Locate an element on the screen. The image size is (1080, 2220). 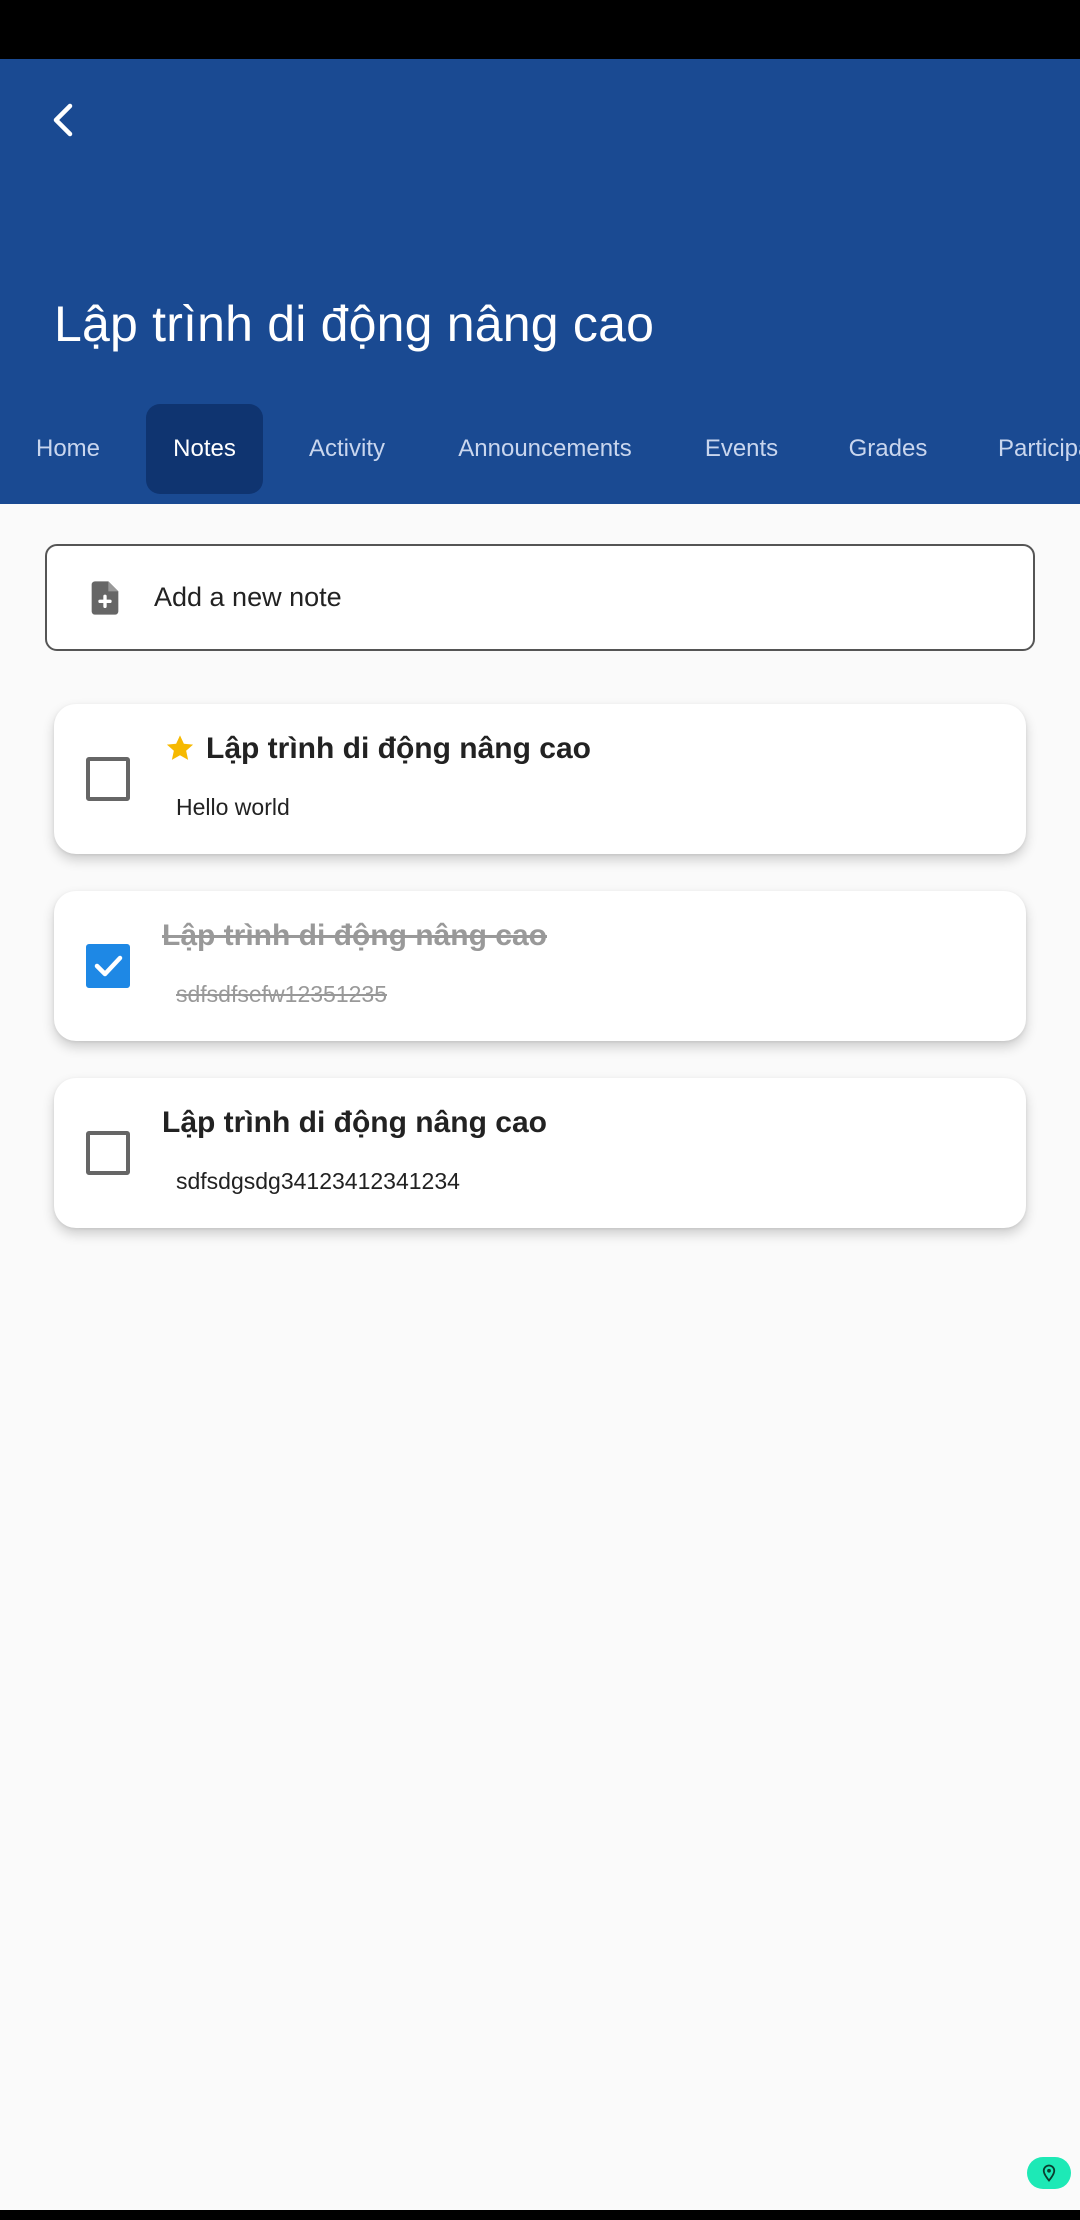
back-button is located at coordinates (64, 120).